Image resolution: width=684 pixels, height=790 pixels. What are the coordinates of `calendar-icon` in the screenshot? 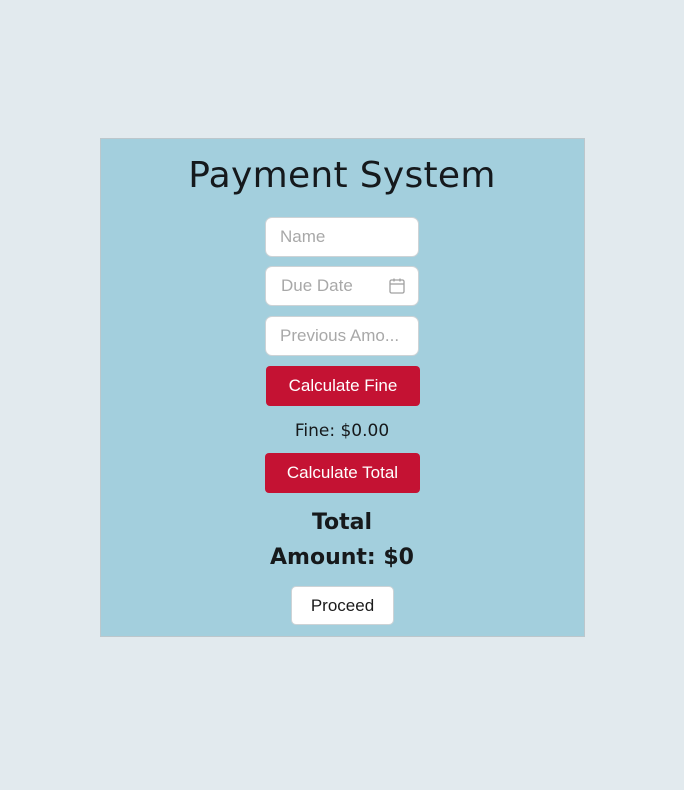 It's located at (397, 286).